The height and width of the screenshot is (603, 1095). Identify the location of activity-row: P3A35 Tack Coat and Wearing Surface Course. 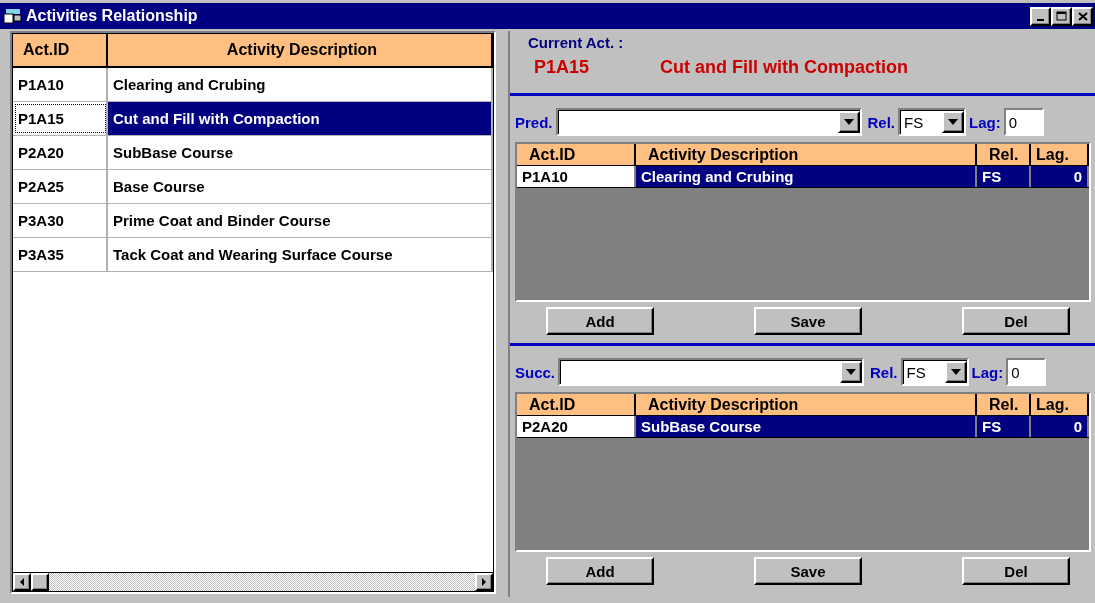
(253, 255).